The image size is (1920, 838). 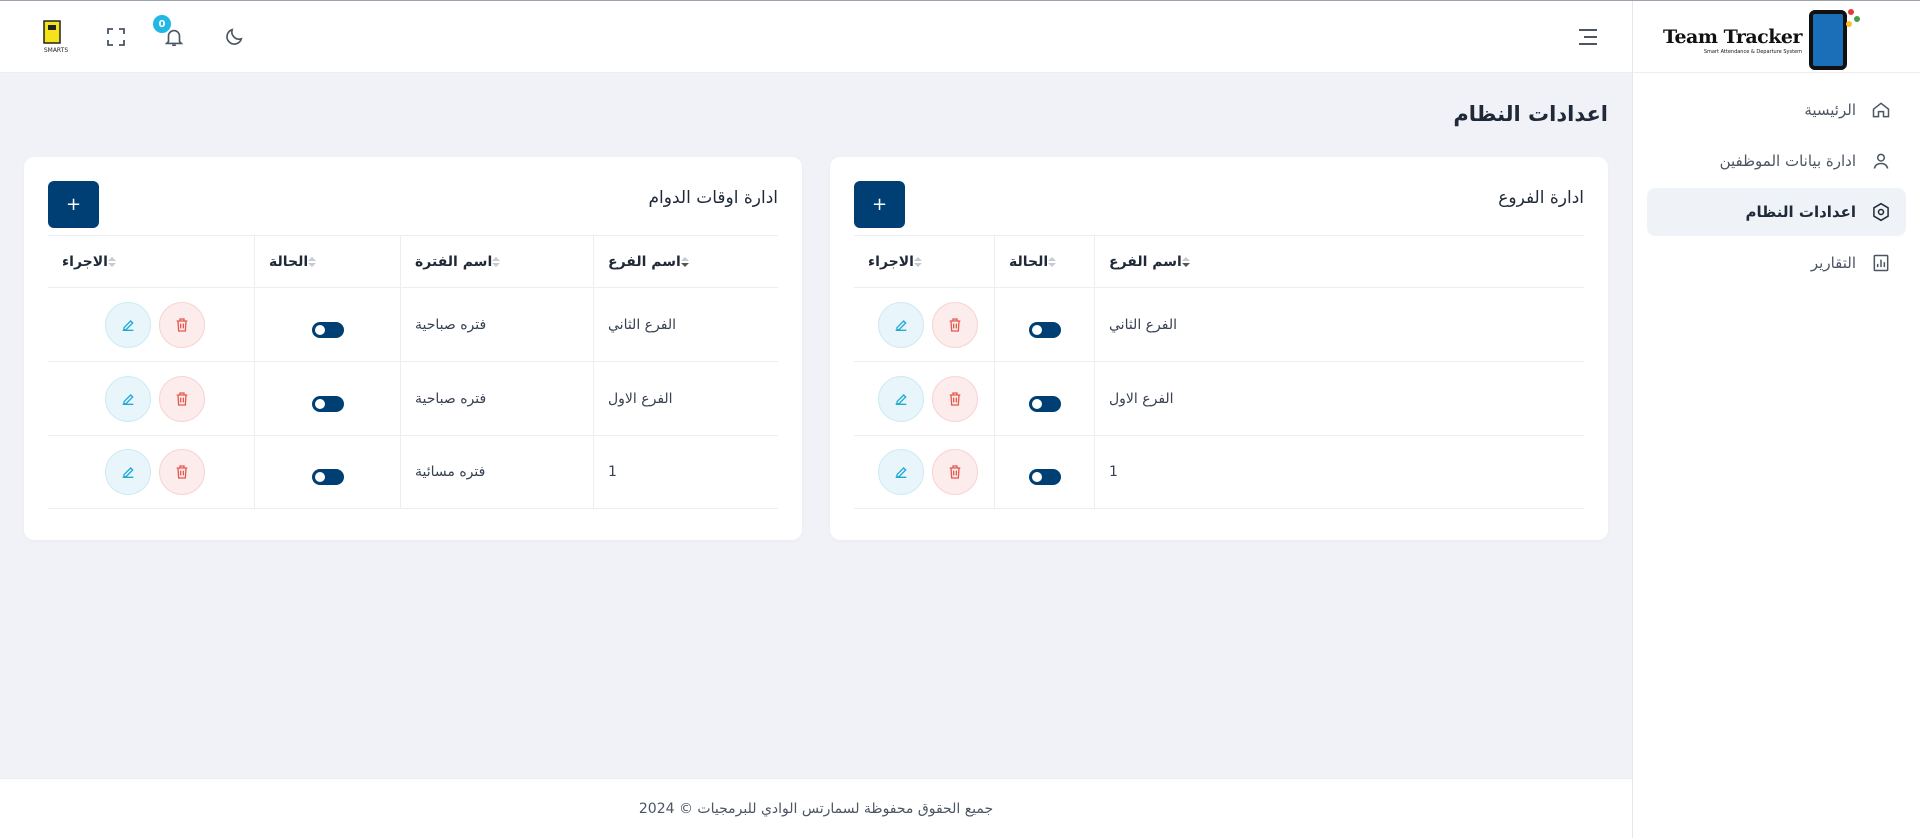 I want to click on fullscreen-icon, so click(x=116, y=37).